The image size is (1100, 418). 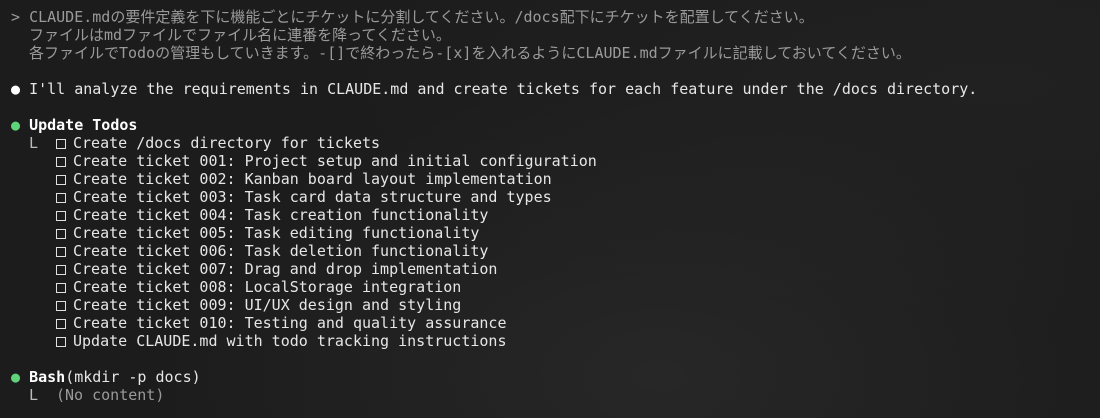 What do you see at coordinates (555, 143) in the screenshot?
I see `todo-item: L Create /docs directory for tickets` at bounding box center [555, 143].